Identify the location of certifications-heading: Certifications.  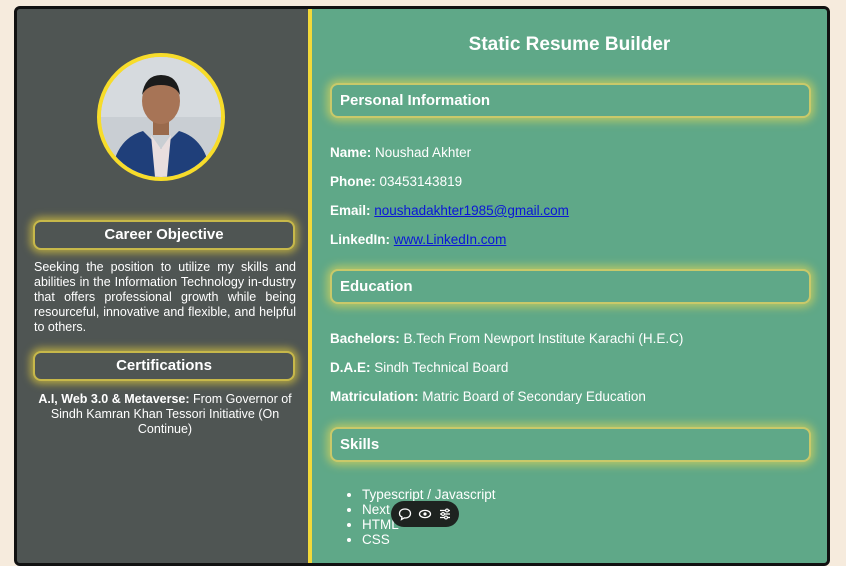
(164, 366).